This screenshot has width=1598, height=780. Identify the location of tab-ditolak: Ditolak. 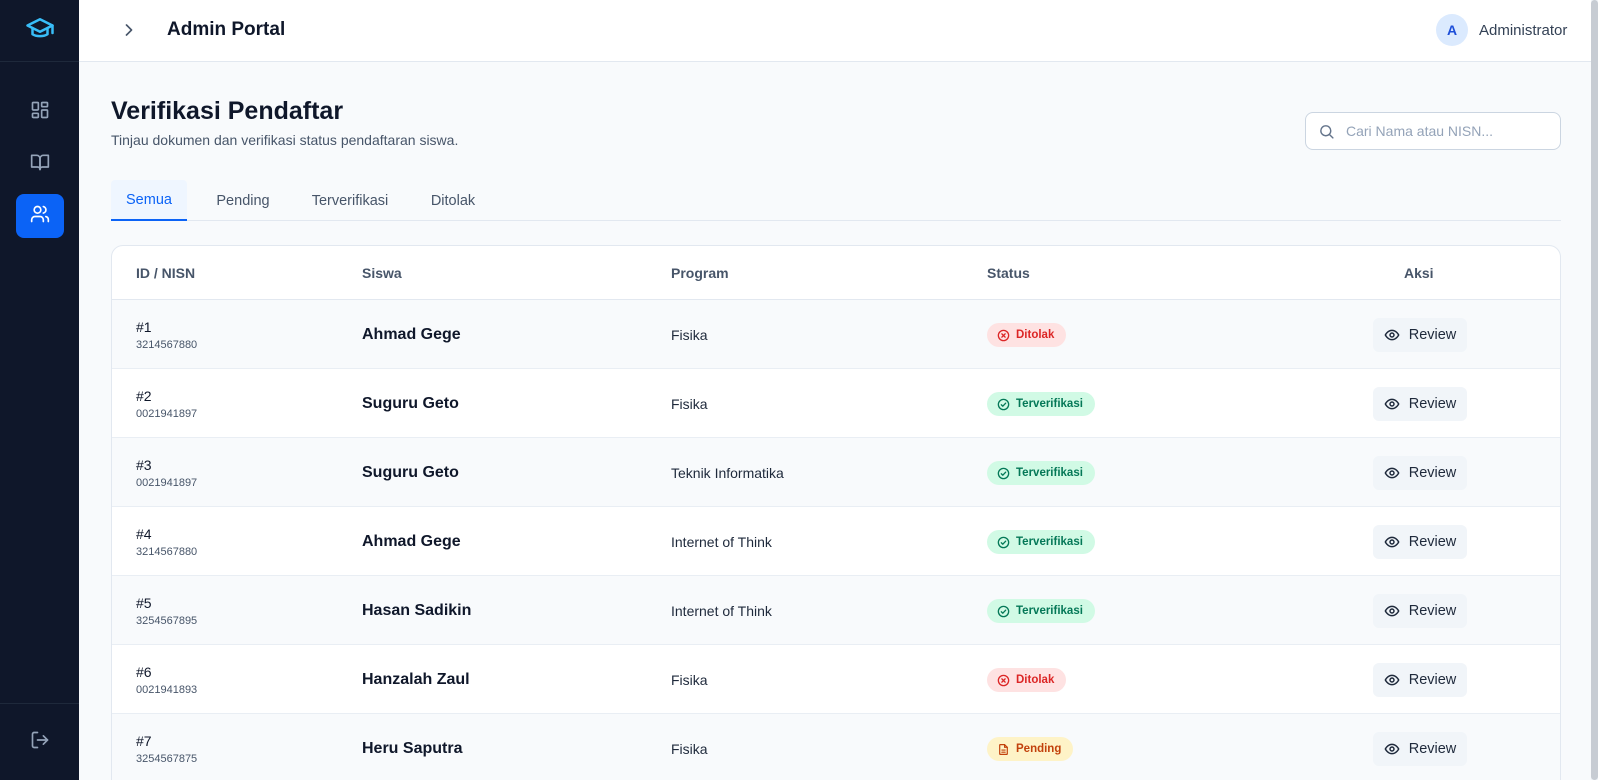
(453, 200).